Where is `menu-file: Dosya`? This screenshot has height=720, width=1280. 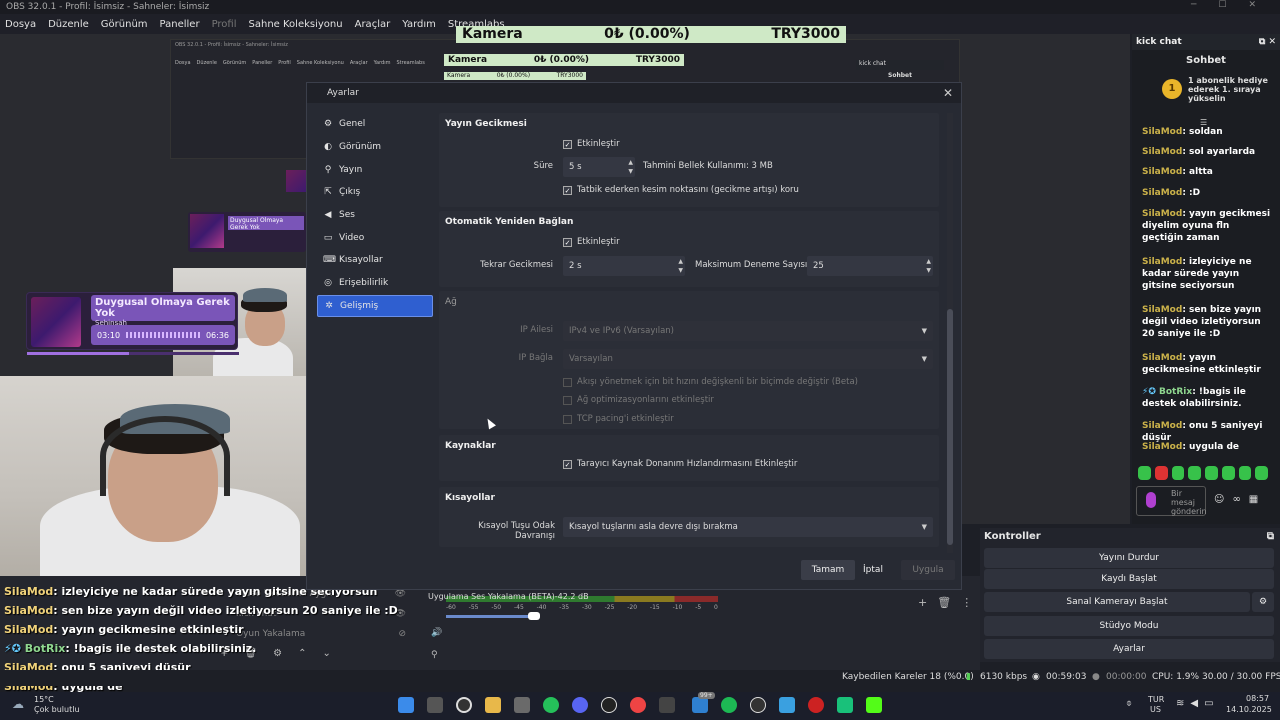 menu-file: Dosya is located at coordinates (20, 24).